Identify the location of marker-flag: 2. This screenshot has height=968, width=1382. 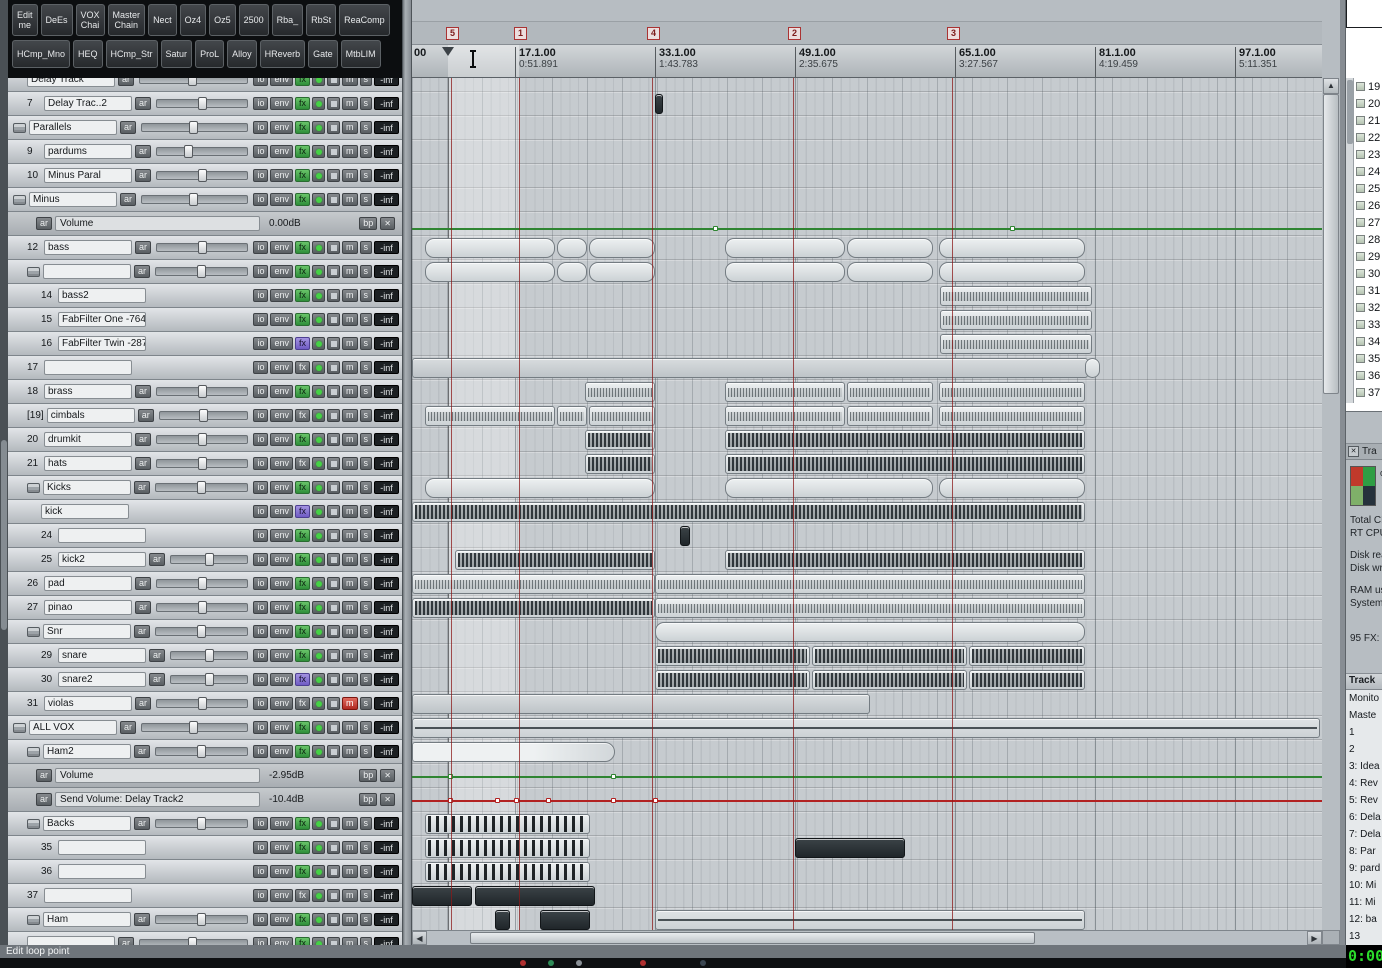
(794, 33).